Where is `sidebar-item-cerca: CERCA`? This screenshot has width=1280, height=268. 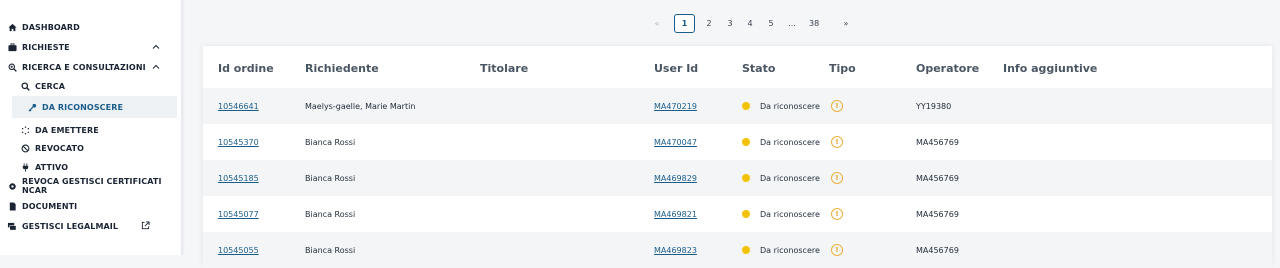 sidebar-item-cerca: CERCA is located at coordinates (90, 86).